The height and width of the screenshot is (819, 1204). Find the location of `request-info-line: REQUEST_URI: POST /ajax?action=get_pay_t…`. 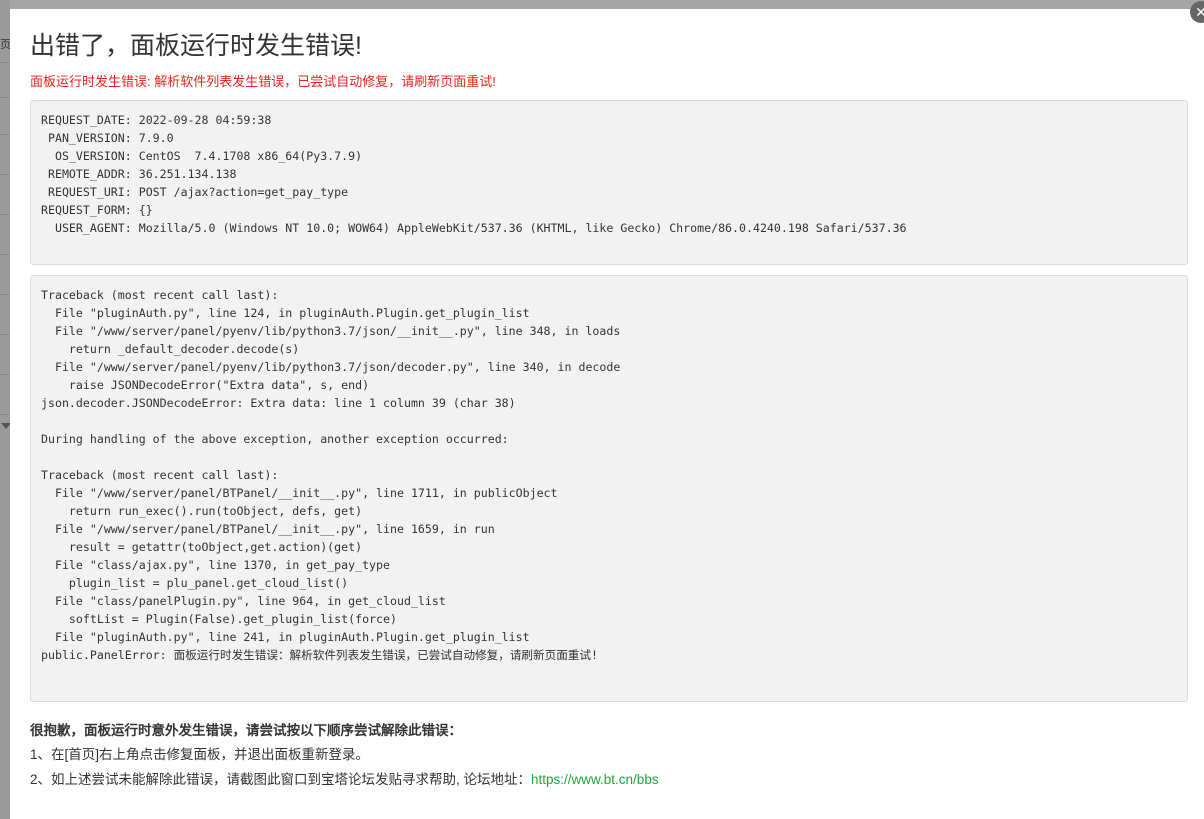

request-info-line: REQUEST_URI: POST /ajax?action=get_pay_t… is located at coordinates (198, 192).